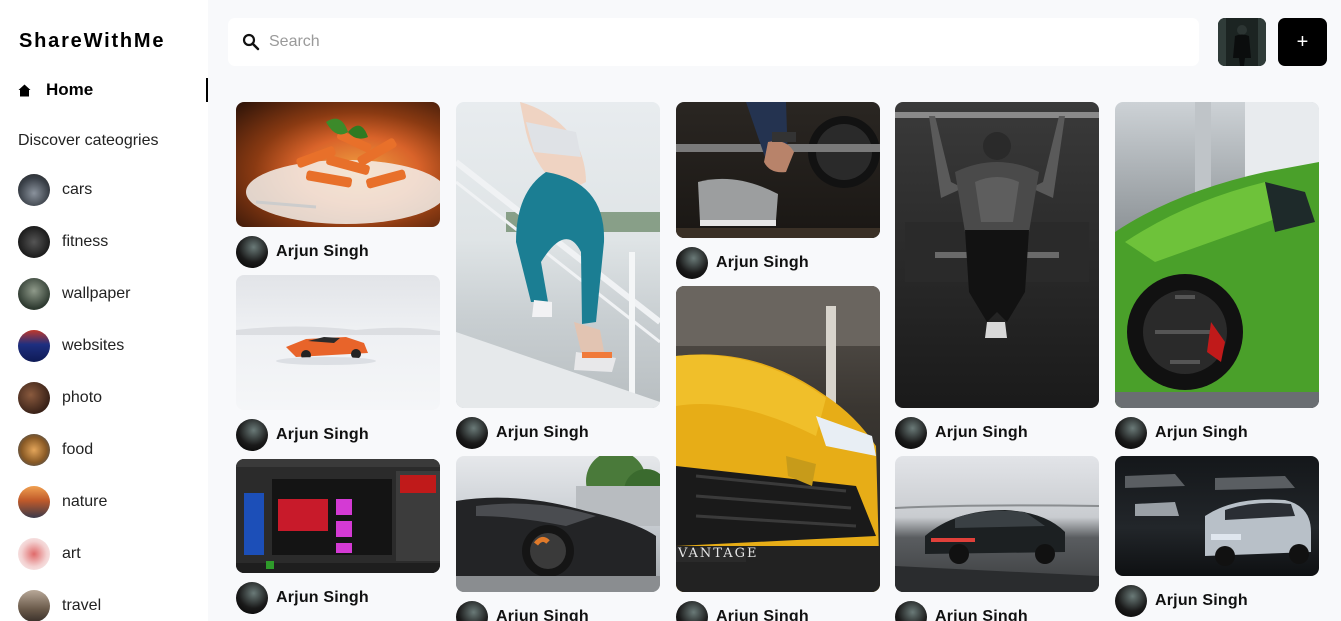 The width and height of the screenshot is (1341, 621). I want to click on search-bar, so click(713, 42).